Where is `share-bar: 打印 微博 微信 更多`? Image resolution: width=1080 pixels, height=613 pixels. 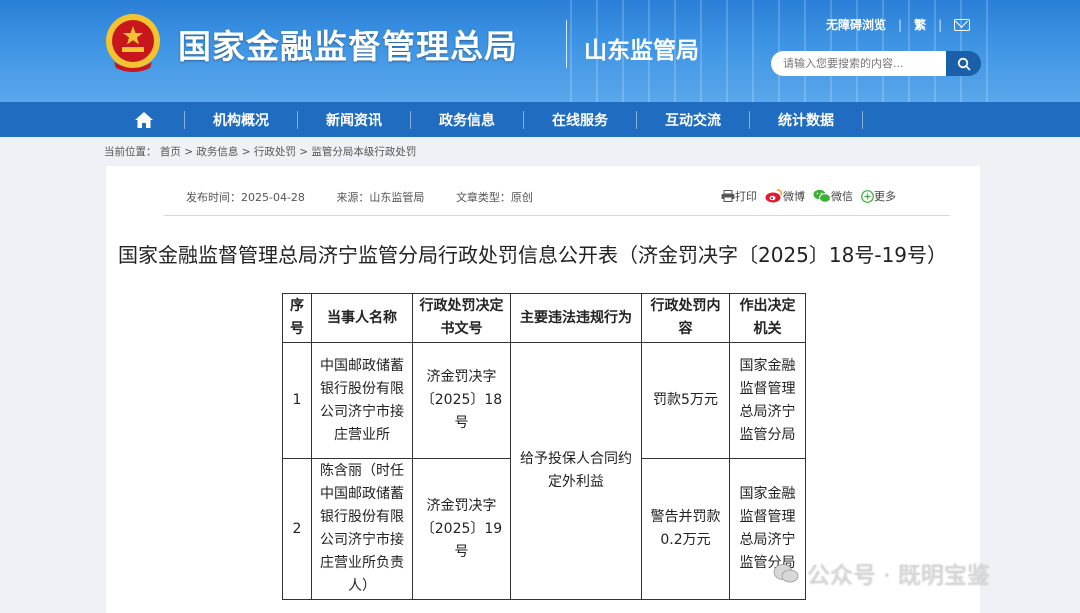 share-bar: 打印 微博 微信 更多 is located at coordinates (812, 196).